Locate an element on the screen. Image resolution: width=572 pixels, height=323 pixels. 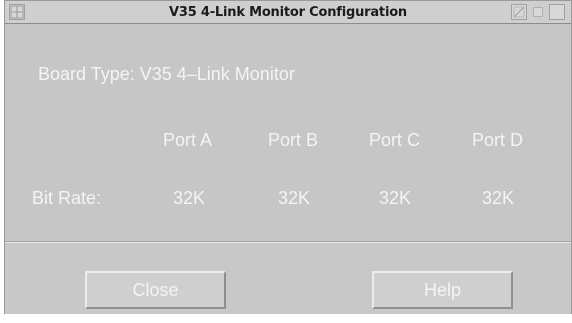
port-a-bit-rate: 32K is located at coordinates (189, 198).